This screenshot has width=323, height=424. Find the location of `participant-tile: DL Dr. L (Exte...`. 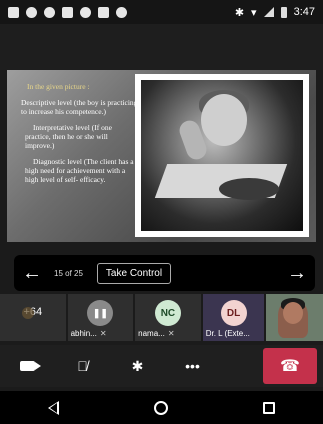

participant-tile: DL Dr. L (Exte... is located at coordinates (233, 317).